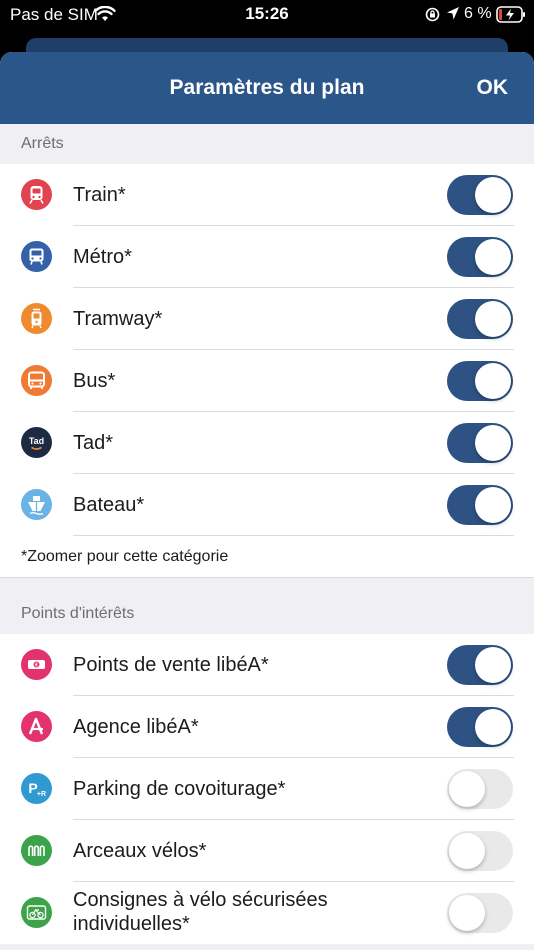 This screenshot has height=950, width=534. What do you see at coordinates (480, 195) in the screenshot?
I see `toggle-train` at bounding box center [480, 195].